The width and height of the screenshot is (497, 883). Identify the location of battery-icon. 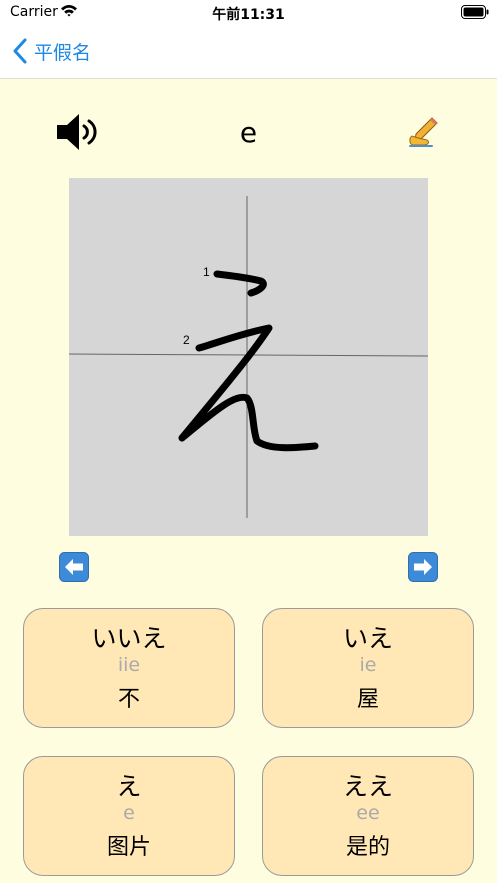
(475, 12).